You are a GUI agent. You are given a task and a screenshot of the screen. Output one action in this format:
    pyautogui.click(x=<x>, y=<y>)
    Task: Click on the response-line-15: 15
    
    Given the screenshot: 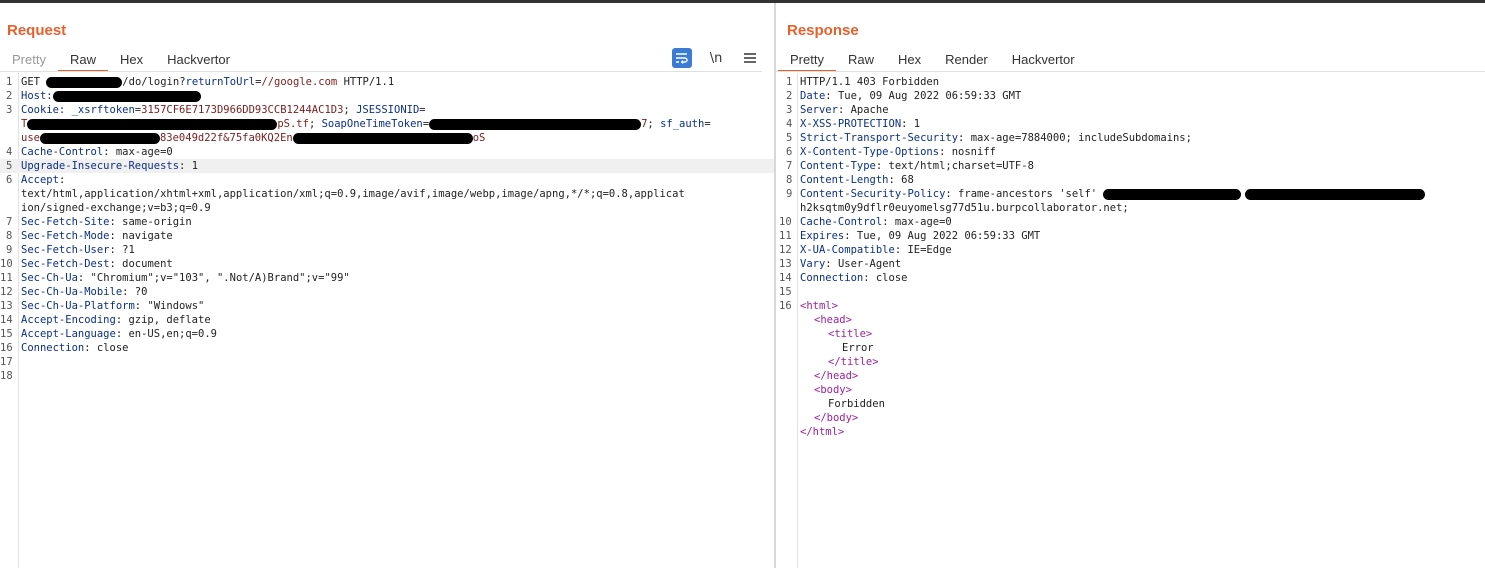 What is the action you would take?
    pyautogui.click(x=785, y=292)
    